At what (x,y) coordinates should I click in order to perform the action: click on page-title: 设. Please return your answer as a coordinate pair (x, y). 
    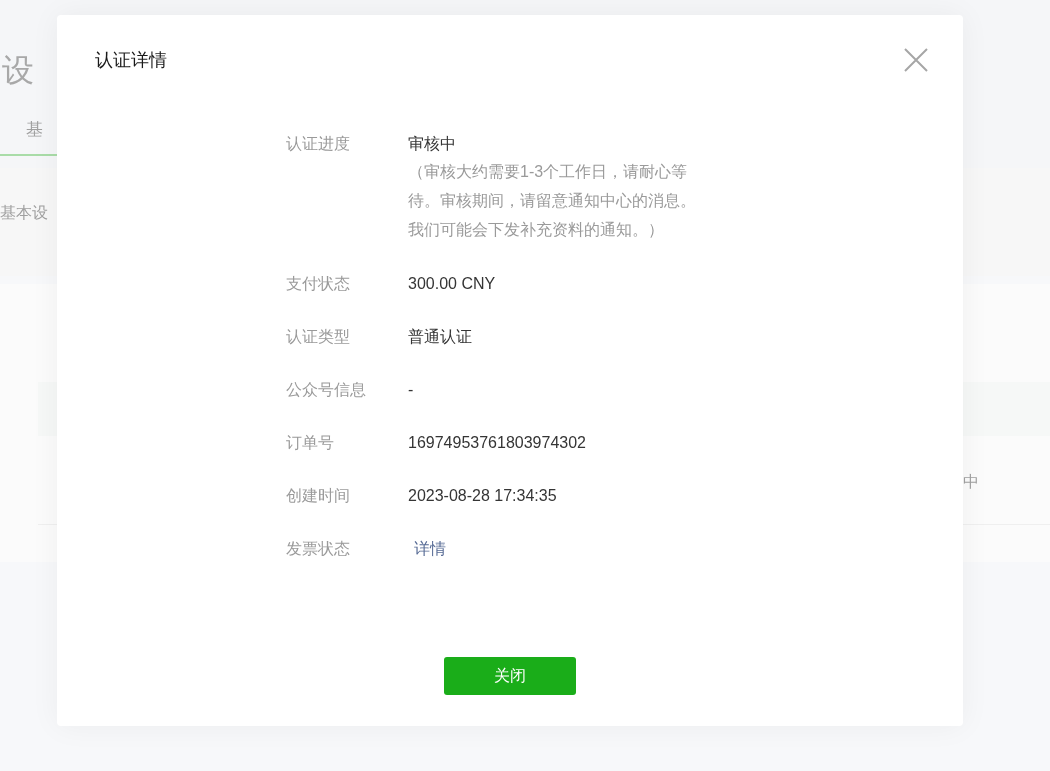
    Looking at the image, I should click on (18, 70).